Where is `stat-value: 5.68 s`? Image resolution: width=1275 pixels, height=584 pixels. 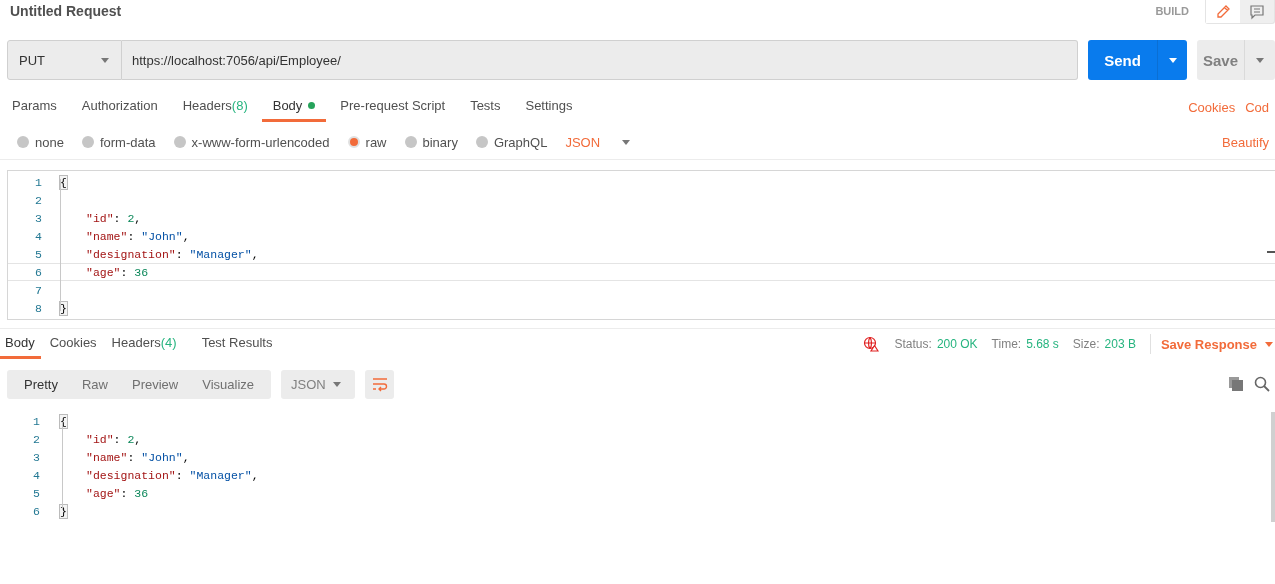 stat-value: 5.68 s is located at coordinates (1042, 344).